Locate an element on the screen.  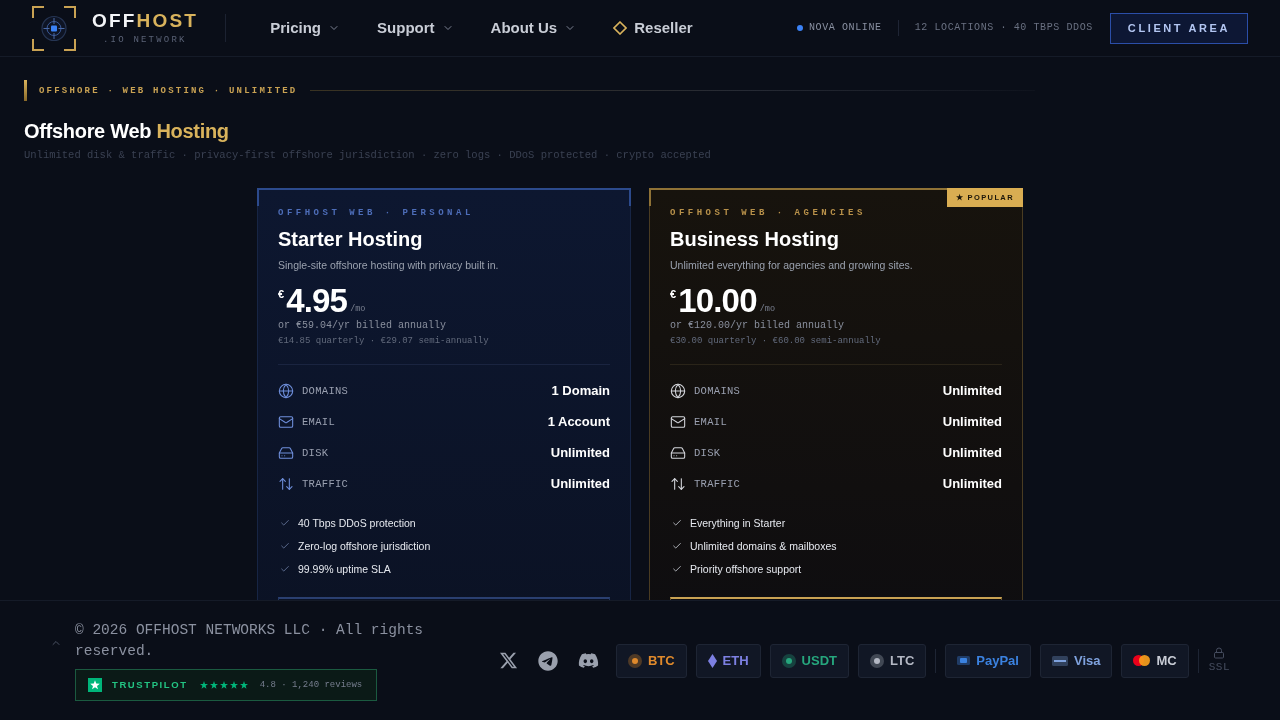
feature-text: Zero-log offshore jurisdiction is located at coordinates (364, 545).